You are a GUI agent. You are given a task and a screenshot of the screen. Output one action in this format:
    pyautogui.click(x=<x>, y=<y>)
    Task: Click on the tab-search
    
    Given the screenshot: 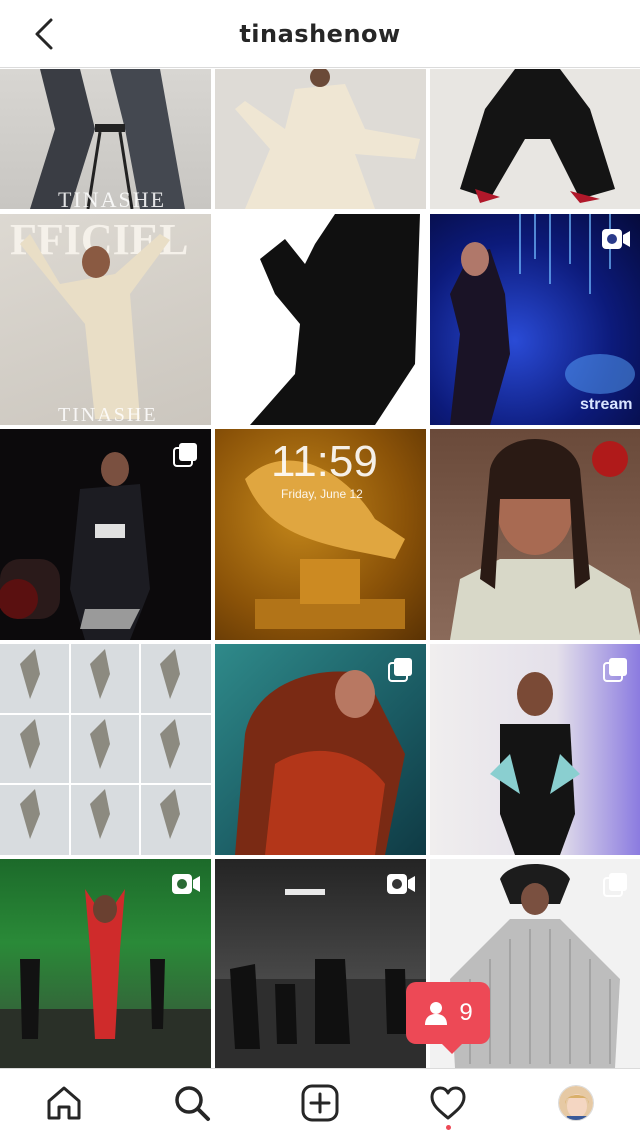 What is the action you would take?
    pyautogui.click(x=192, y=1103)
    